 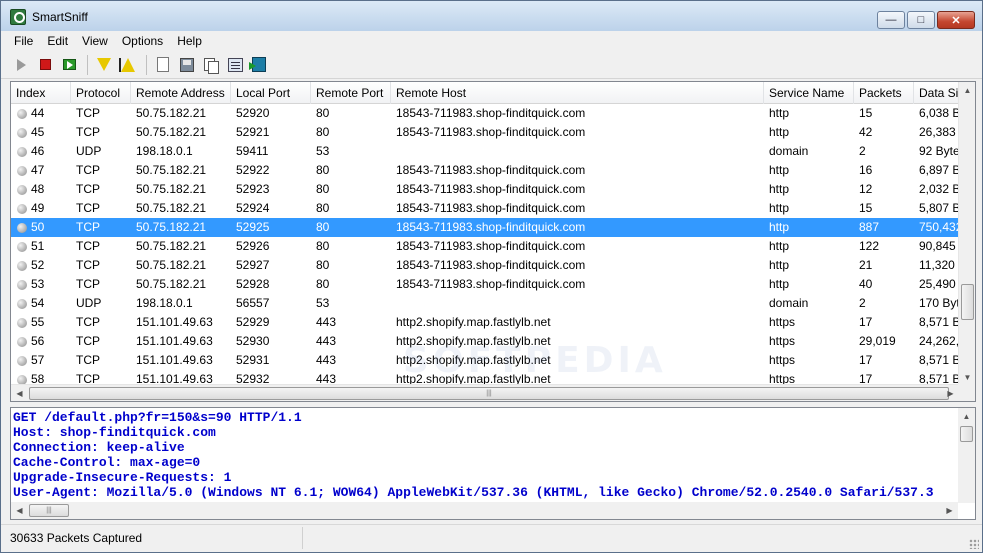 I want to click on minimize-button: —, so click(x=891, y=20).